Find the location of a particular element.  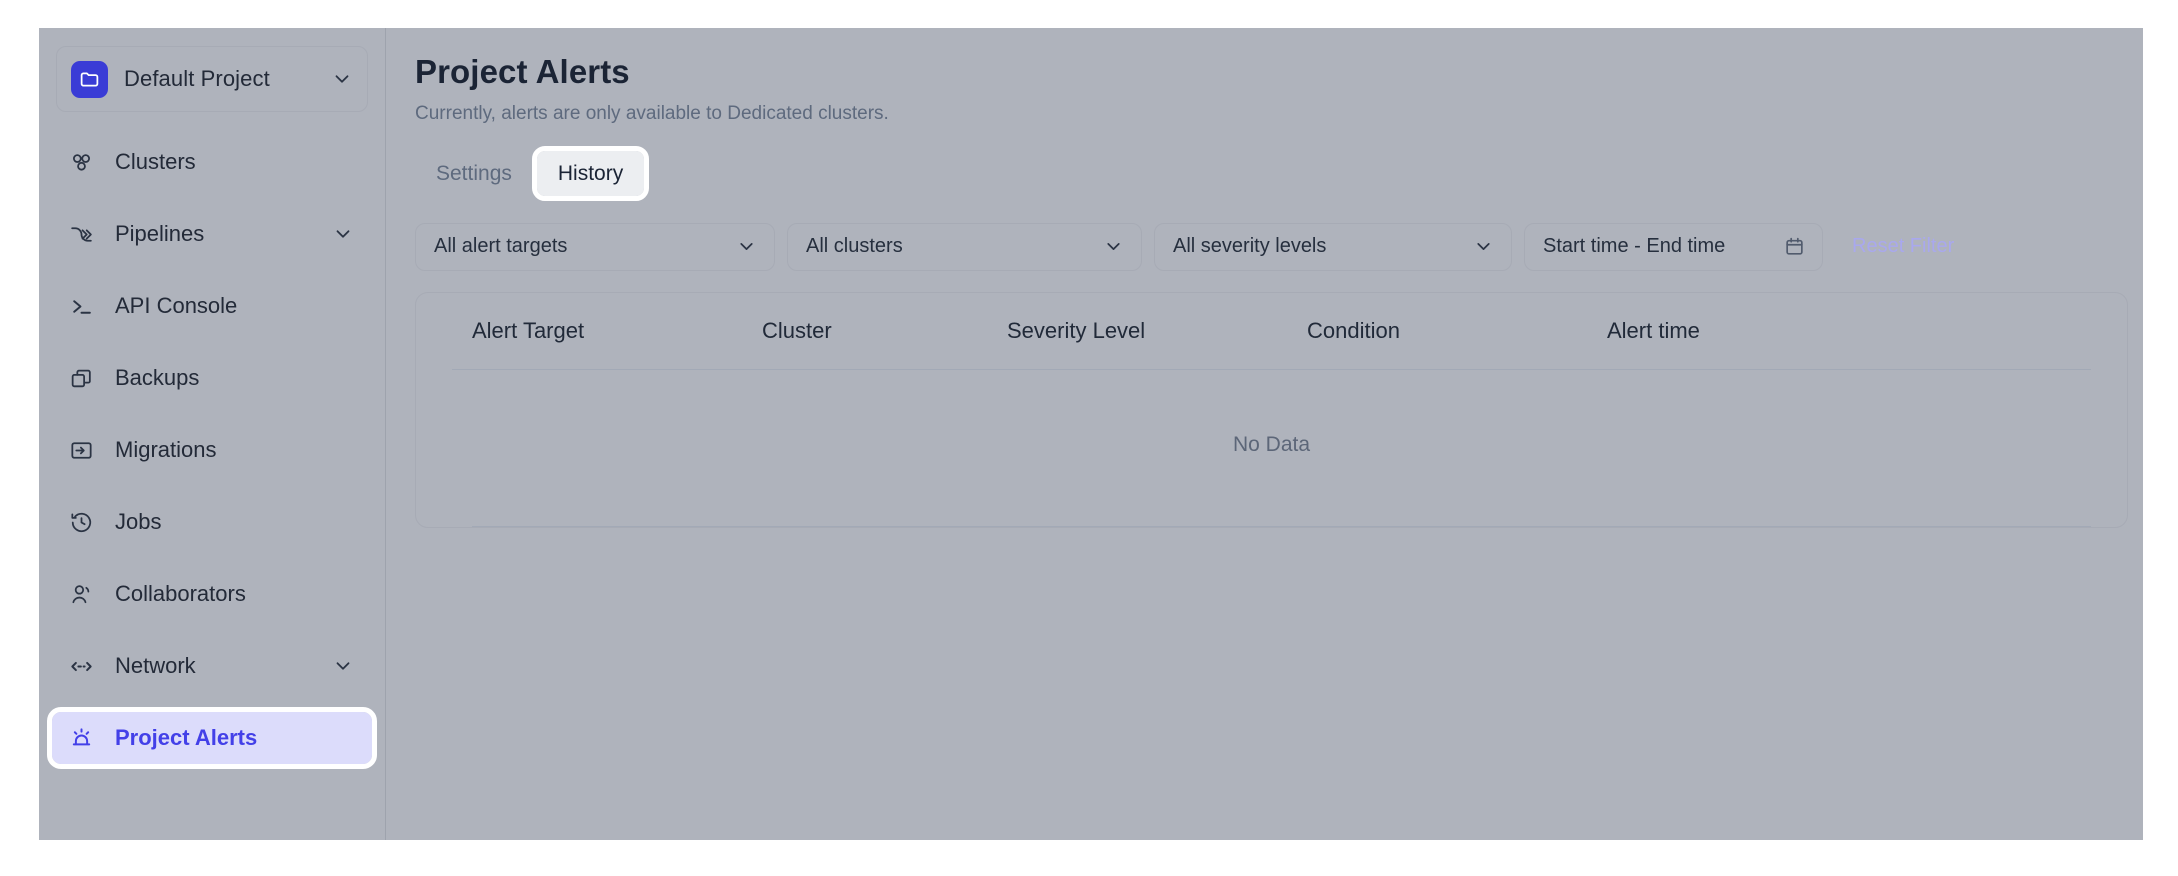

tab-settings: Settings is located at coordinates (474, 173).